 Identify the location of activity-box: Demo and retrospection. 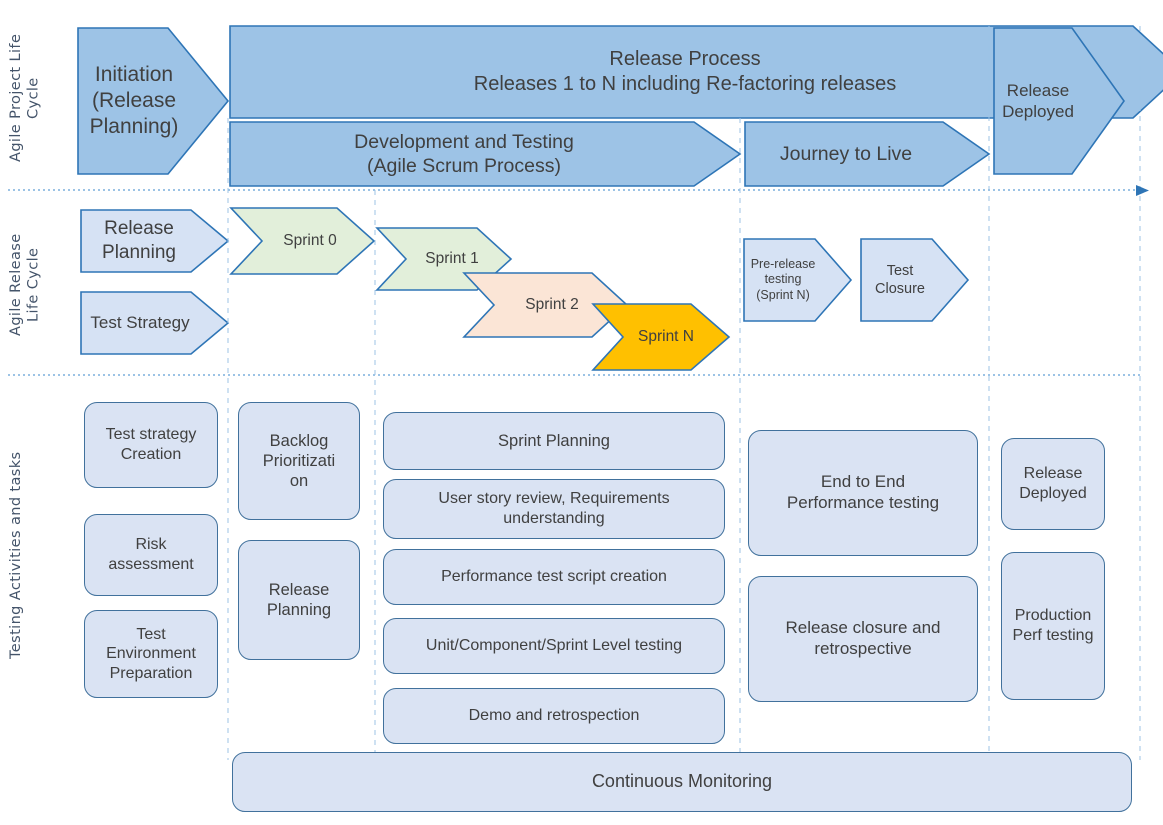
(554, 716).